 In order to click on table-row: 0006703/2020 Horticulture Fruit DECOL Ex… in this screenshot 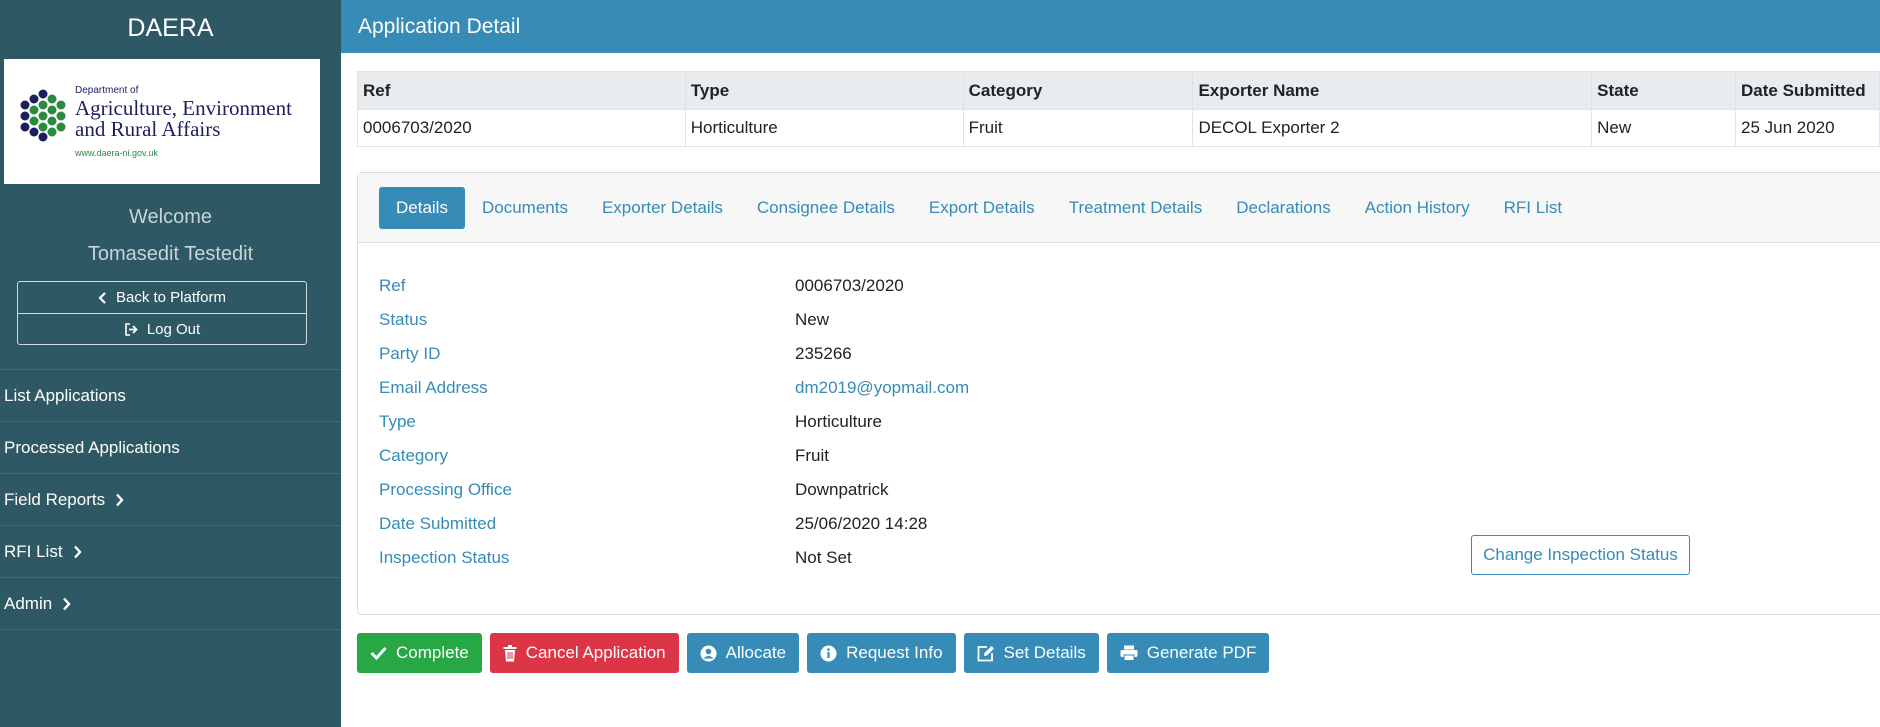, I will do `click(1118, 128)`.